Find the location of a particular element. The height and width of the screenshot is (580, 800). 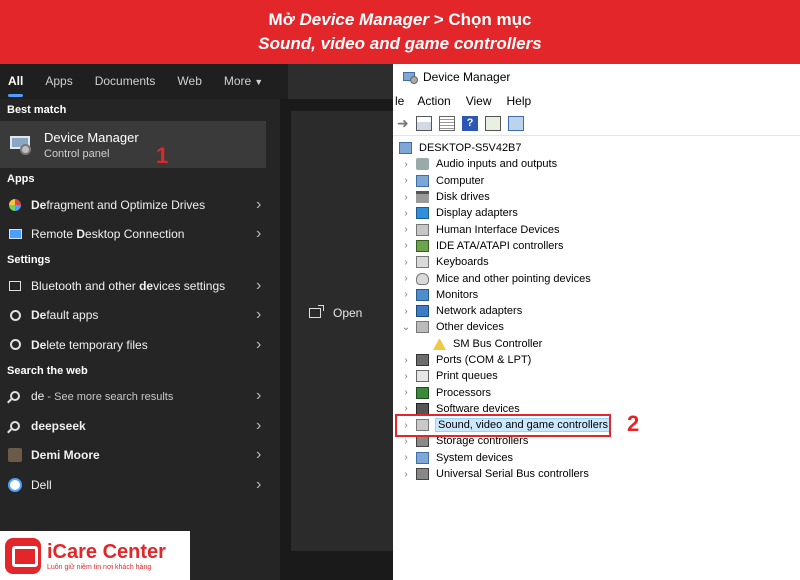

tree-node: › IDE ATA/ATAPI controllers is located at coordinates (596, 246).